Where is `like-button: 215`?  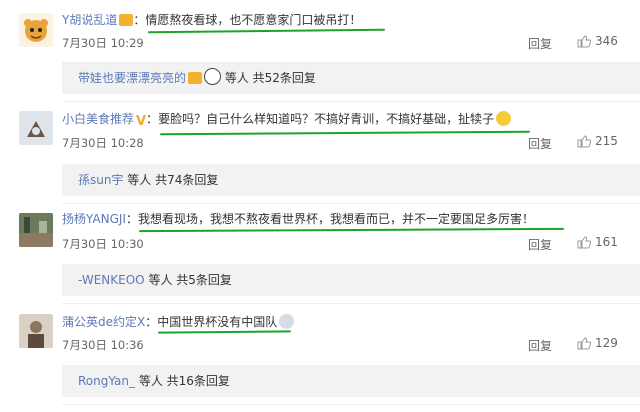 like-button: 215 is located at coordinates (597, 141).